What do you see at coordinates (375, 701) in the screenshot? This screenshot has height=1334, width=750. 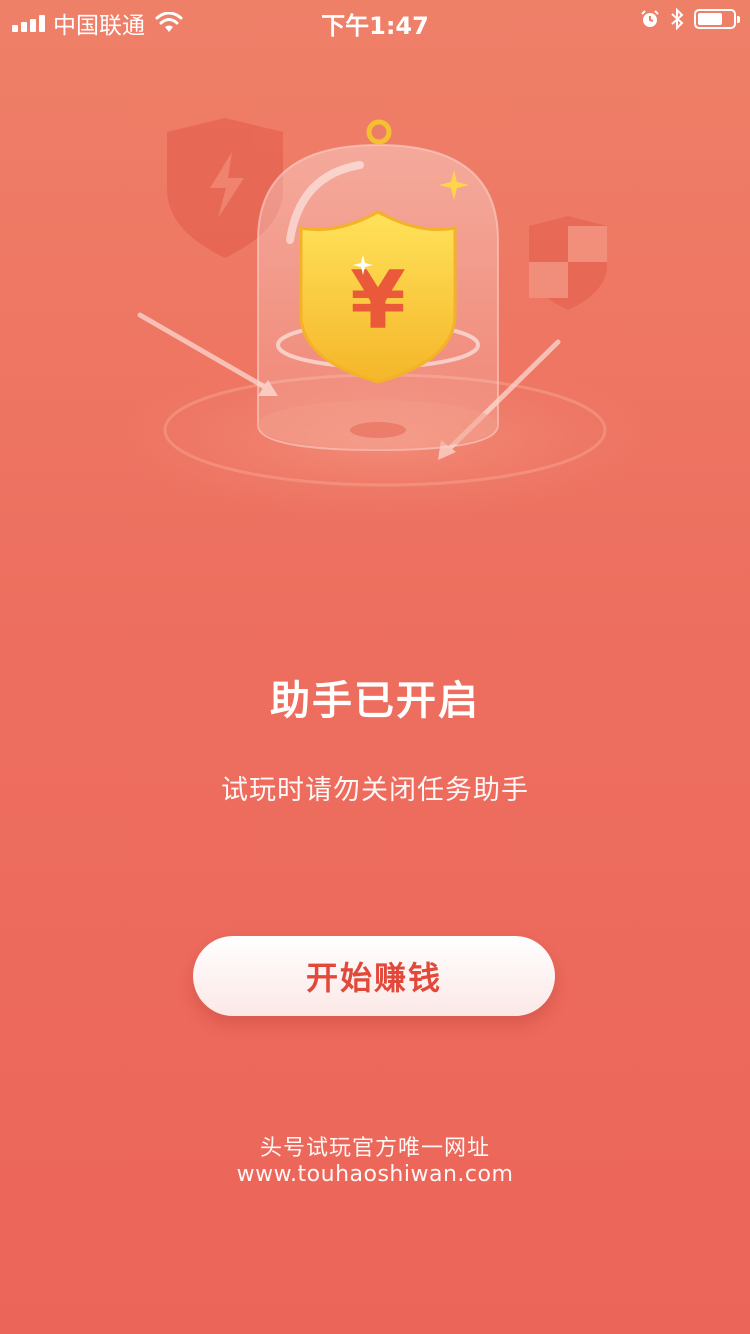 I see `page-title: 助手已开启` at bounding box center [375, 701].